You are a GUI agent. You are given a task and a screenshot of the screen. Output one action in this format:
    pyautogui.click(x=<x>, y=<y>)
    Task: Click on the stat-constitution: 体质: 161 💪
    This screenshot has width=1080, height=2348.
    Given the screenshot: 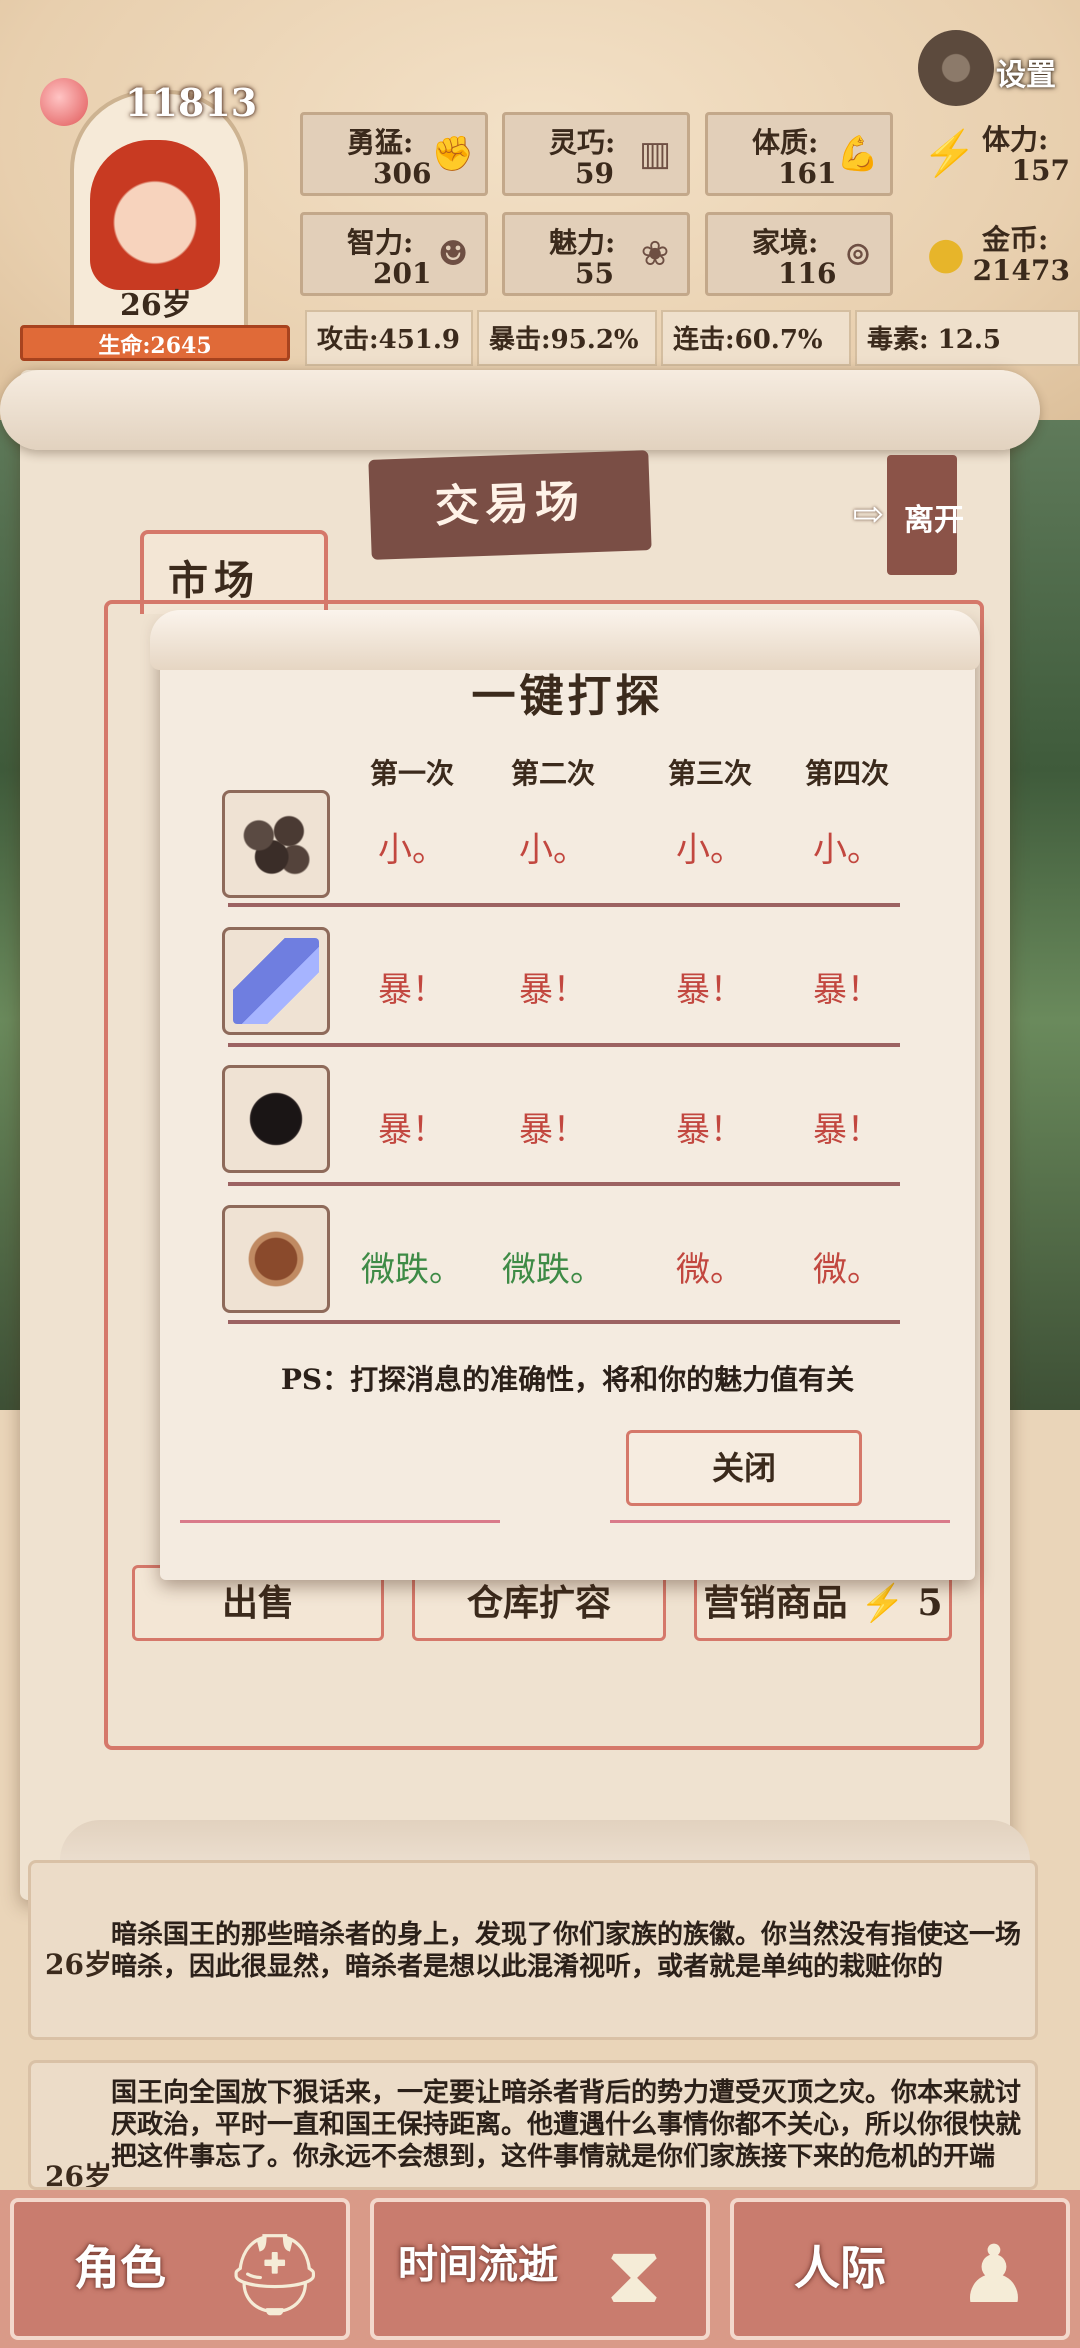 What is the action you would take?
    pyautogui.click(x=799, y=154)
    